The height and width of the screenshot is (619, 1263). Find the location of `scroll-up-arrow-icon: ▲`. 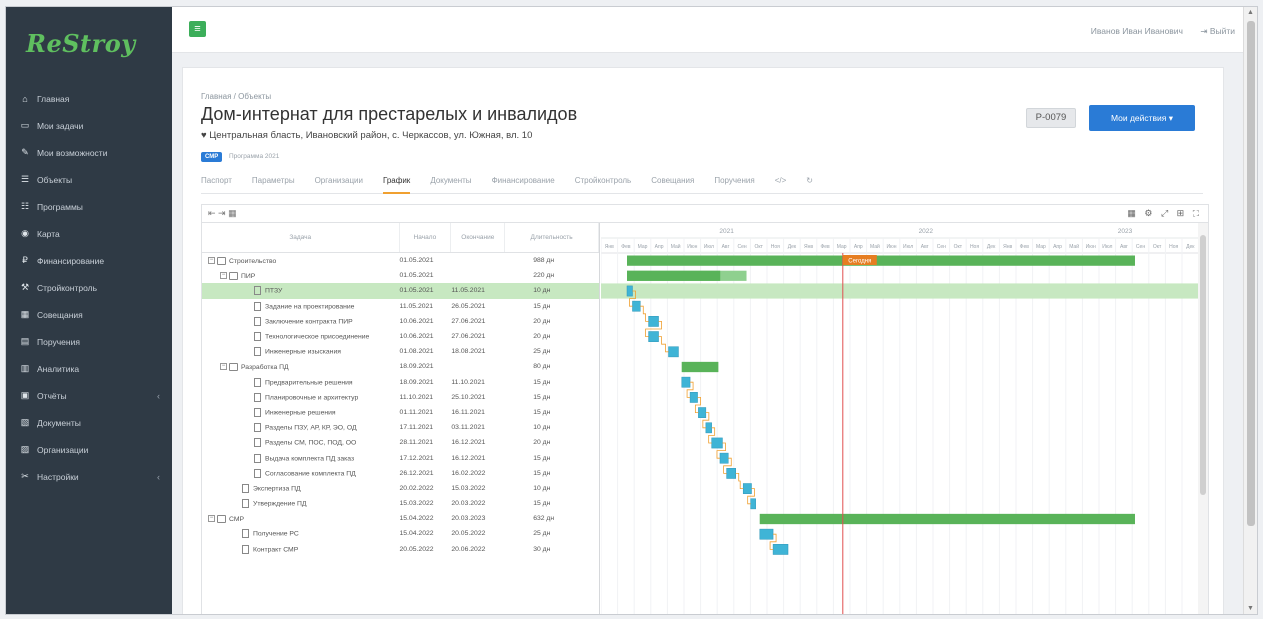

scroll-up-arrow-icon: ▲ is located at coordinates (1250, 12).